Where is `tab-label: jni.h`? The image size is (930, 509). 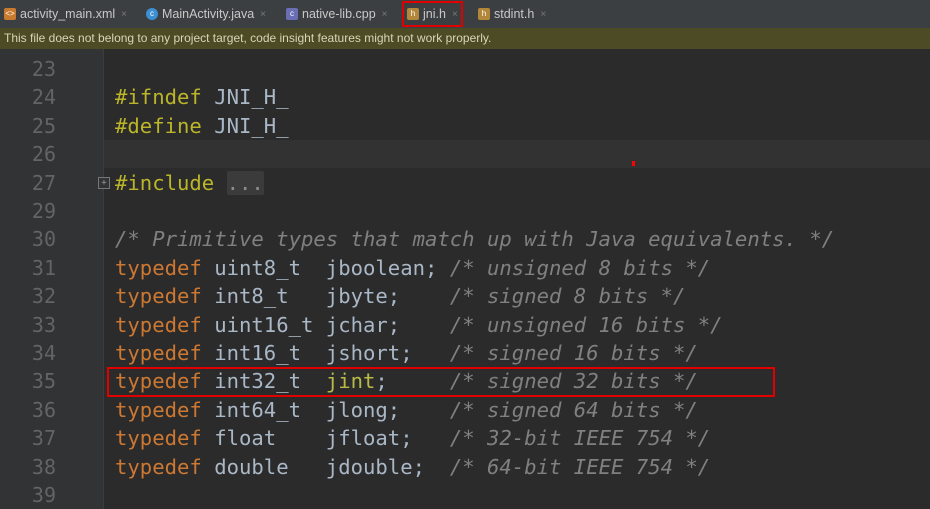 tab-label: jni.h is located at coordinates (434, 14).